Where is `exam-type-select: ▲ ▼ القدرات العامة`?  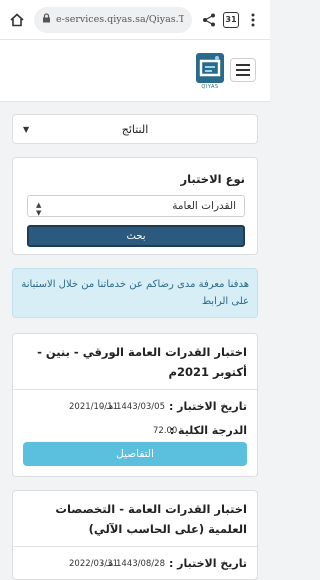 exam-type-select: ▲ ▼ القدرات العامة is located at coordinates (136, 206).